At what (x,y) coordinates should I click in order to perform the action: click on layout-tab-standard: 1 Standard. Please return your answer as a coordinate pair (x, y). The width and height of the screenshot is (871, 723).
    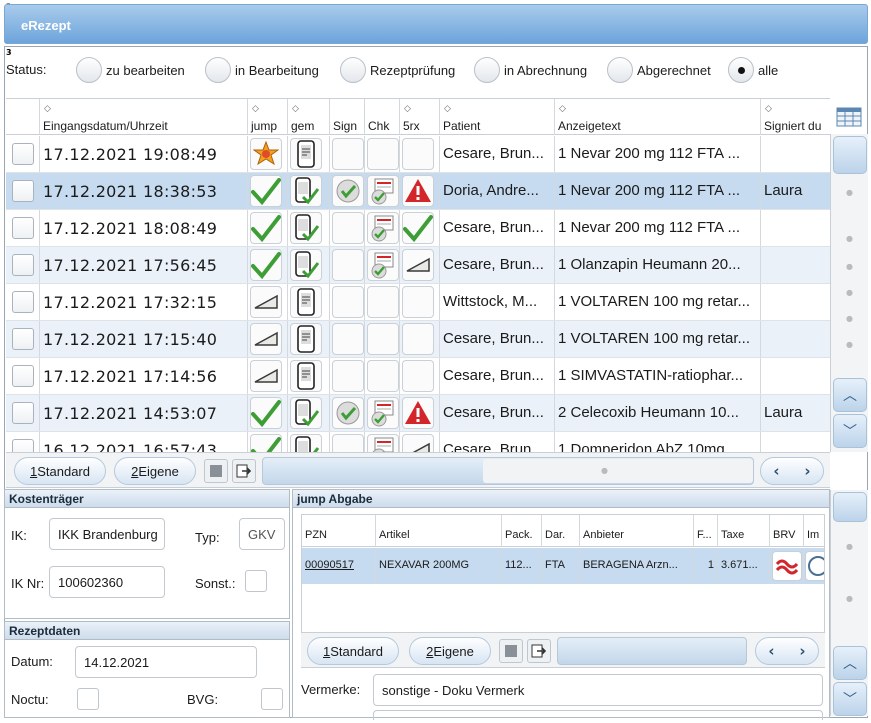
    Looking at the image, I should click on (60, 471).